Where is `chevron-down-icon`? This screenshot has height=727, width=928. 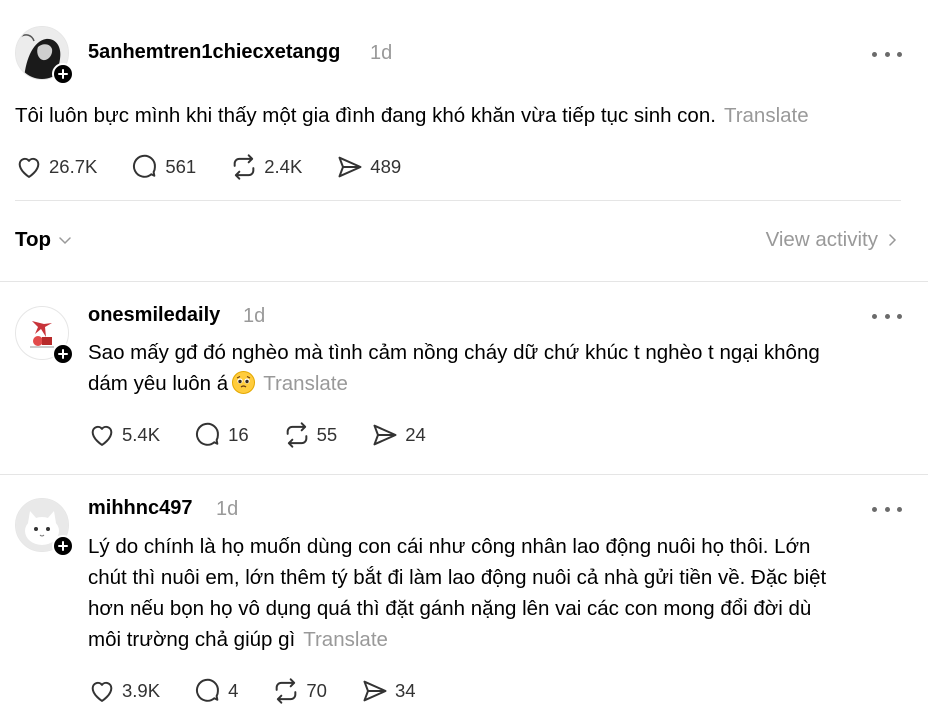 chevron-down-icon is located at coordinates (65, 241).